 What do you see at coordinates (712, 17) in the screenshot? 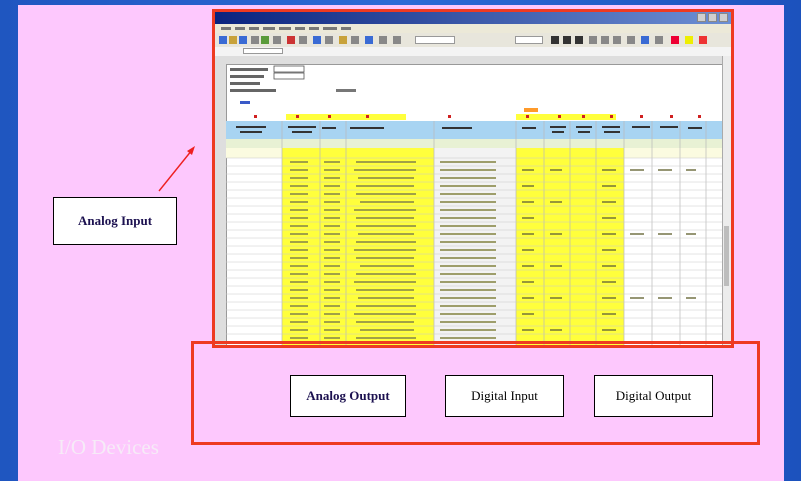
I see `maximize-icon` at bounding box center [712, 17].